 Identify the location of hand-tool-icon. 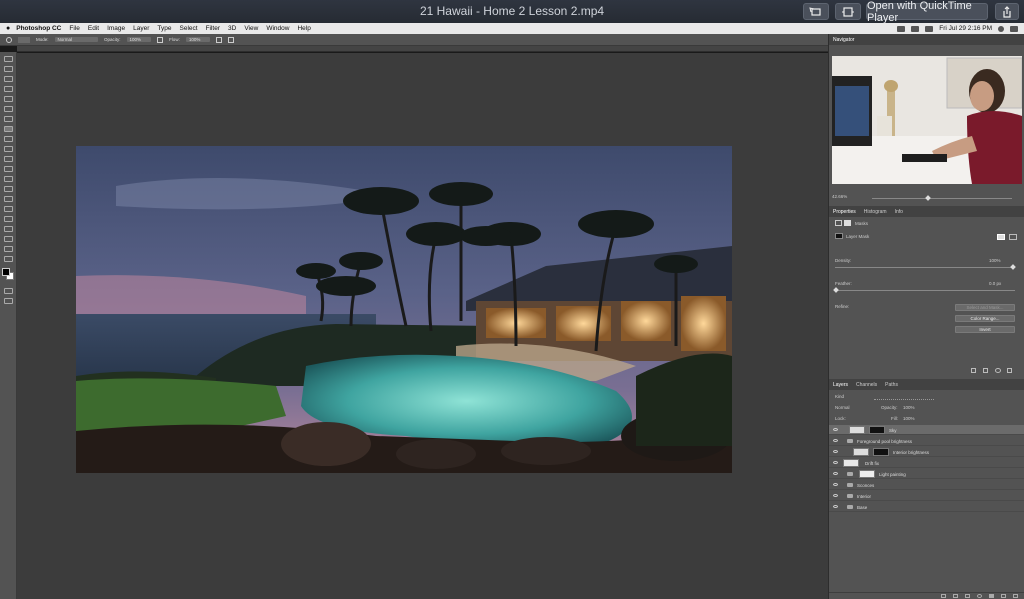
(8, 239).